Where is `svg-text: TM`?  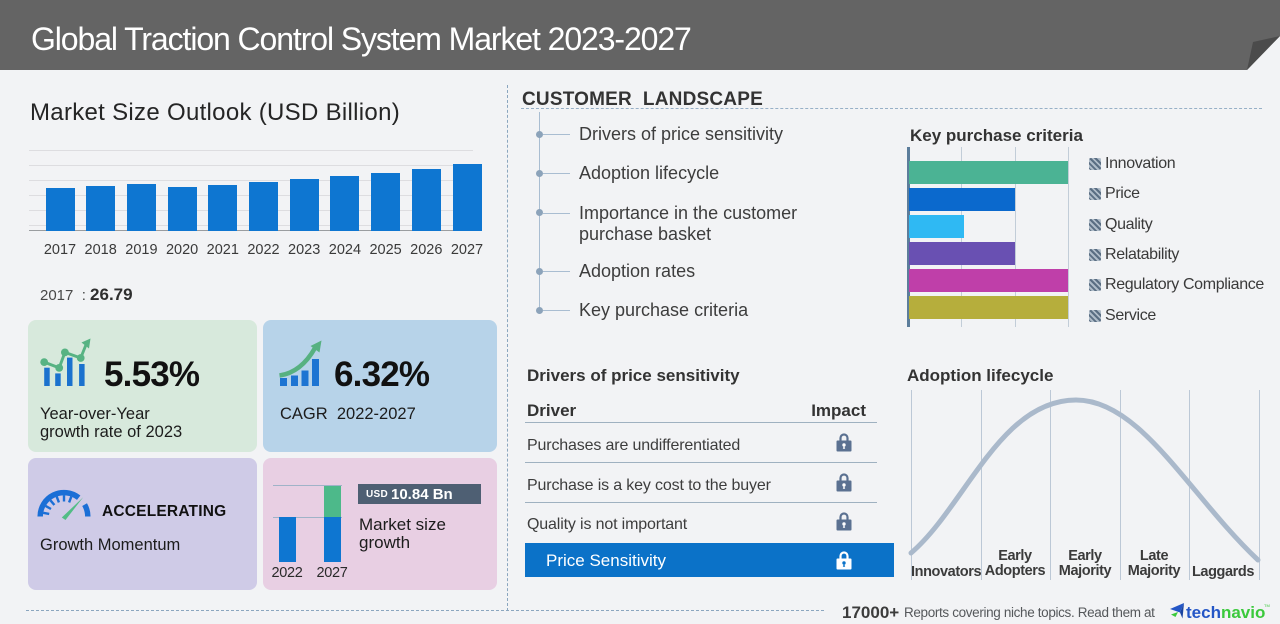 svg-text: TM is located at coordinates (1267, 605).